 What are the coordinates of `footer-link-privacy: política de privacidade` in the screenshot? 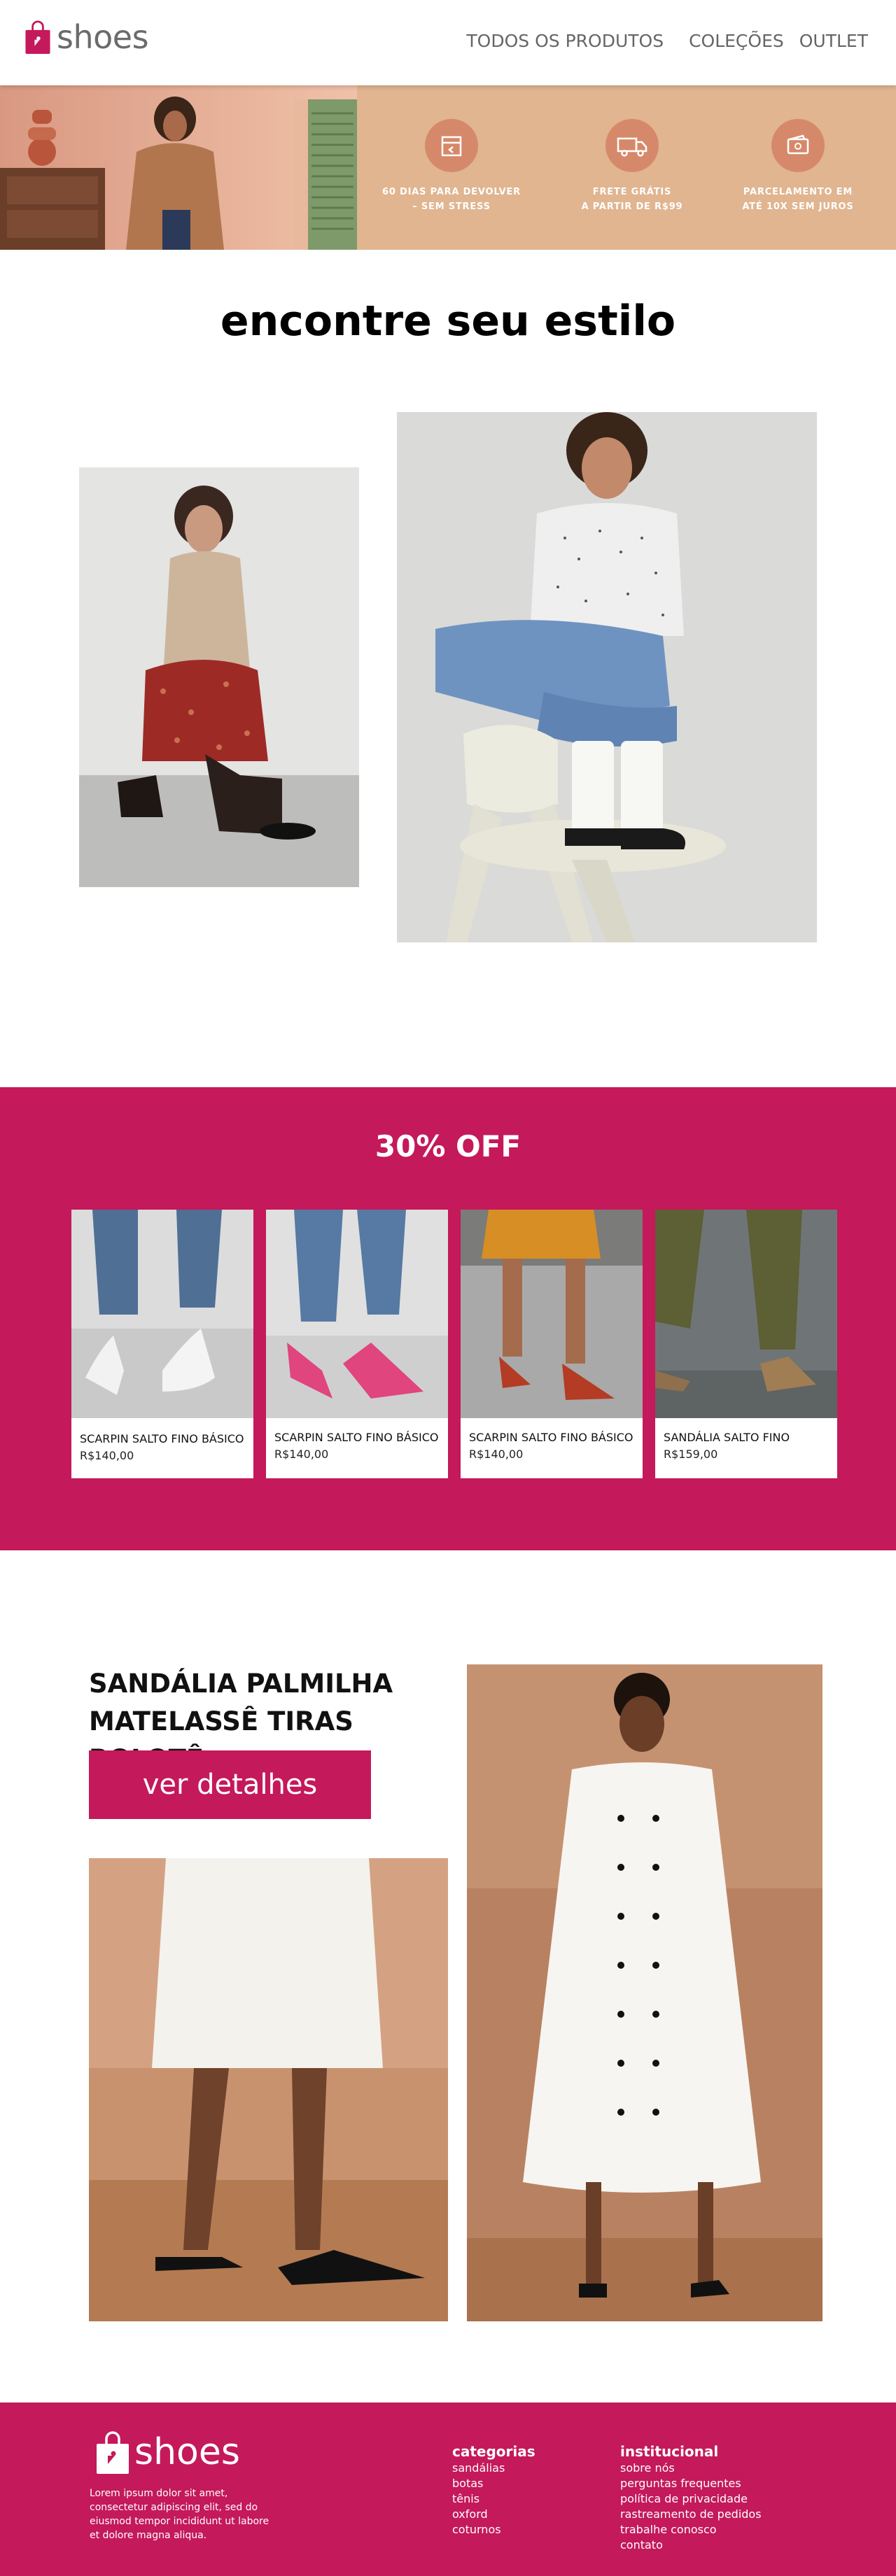 It's located at (691, 2499).